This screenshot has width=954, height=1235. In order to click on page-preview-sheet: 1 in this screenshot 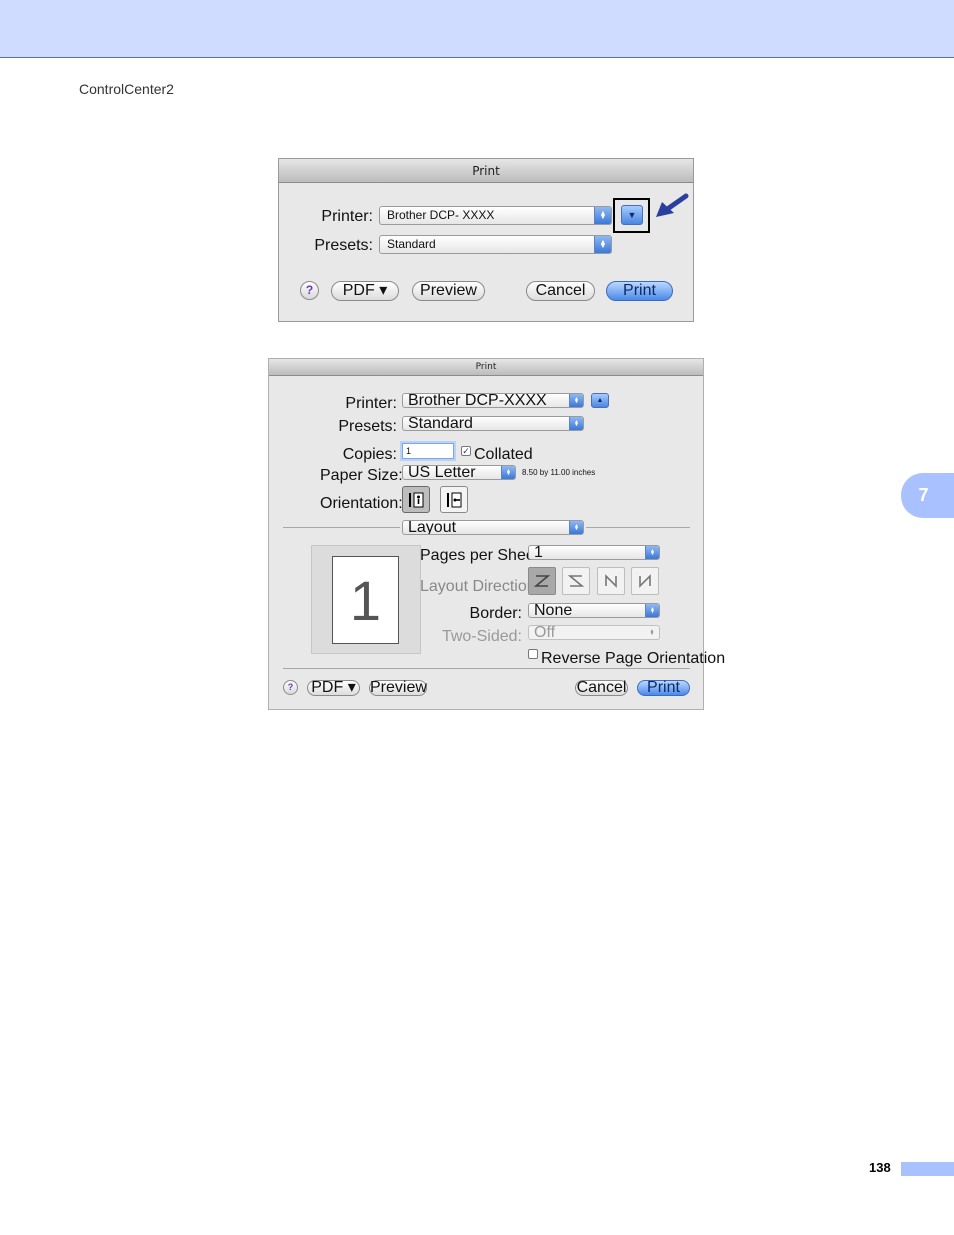, I will do `click(365, 600)`.